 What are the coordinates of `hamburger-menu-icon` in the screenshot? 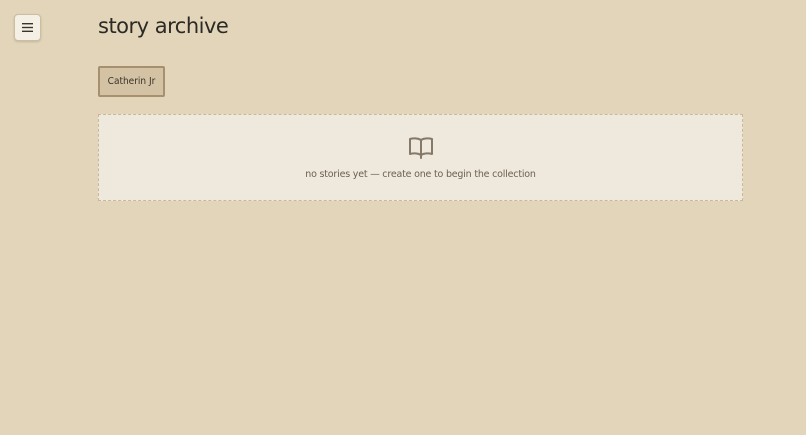 It's located at (27, 27).